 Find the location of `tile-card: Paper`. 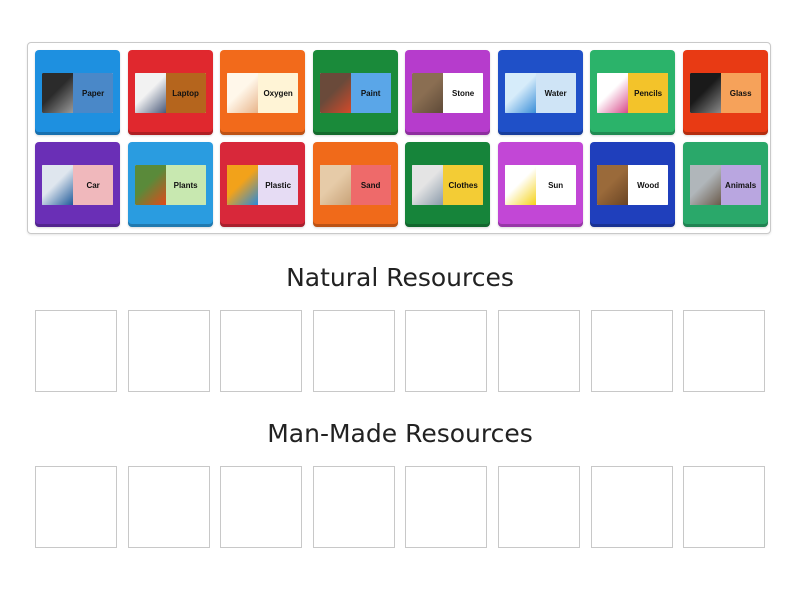

tile-card: Paper is located at coordinates (77, 93).